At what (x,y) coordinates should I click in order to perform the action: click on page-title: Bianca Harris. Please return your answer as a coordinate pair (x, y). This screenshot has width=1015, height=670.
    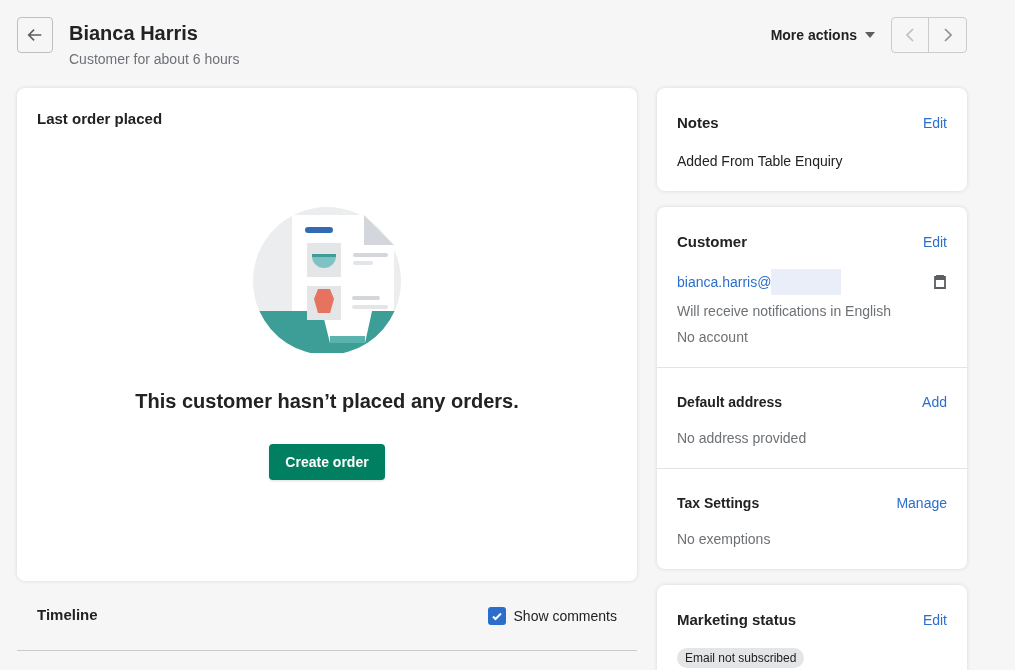
    Looking at the image, I should click on (134, 33).